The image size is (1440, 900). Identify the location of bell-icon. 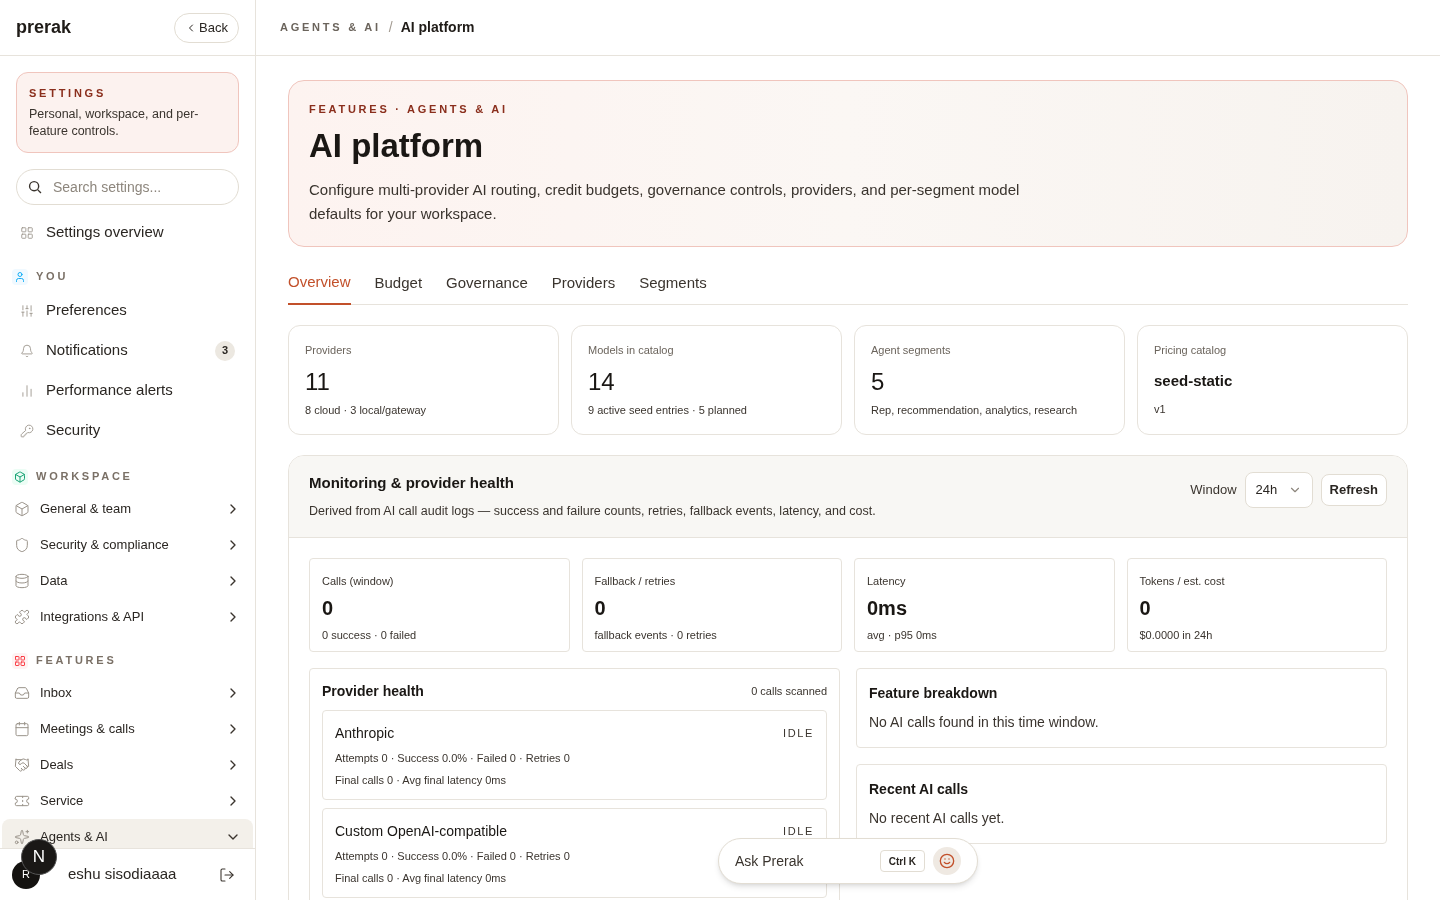
(27, 350).